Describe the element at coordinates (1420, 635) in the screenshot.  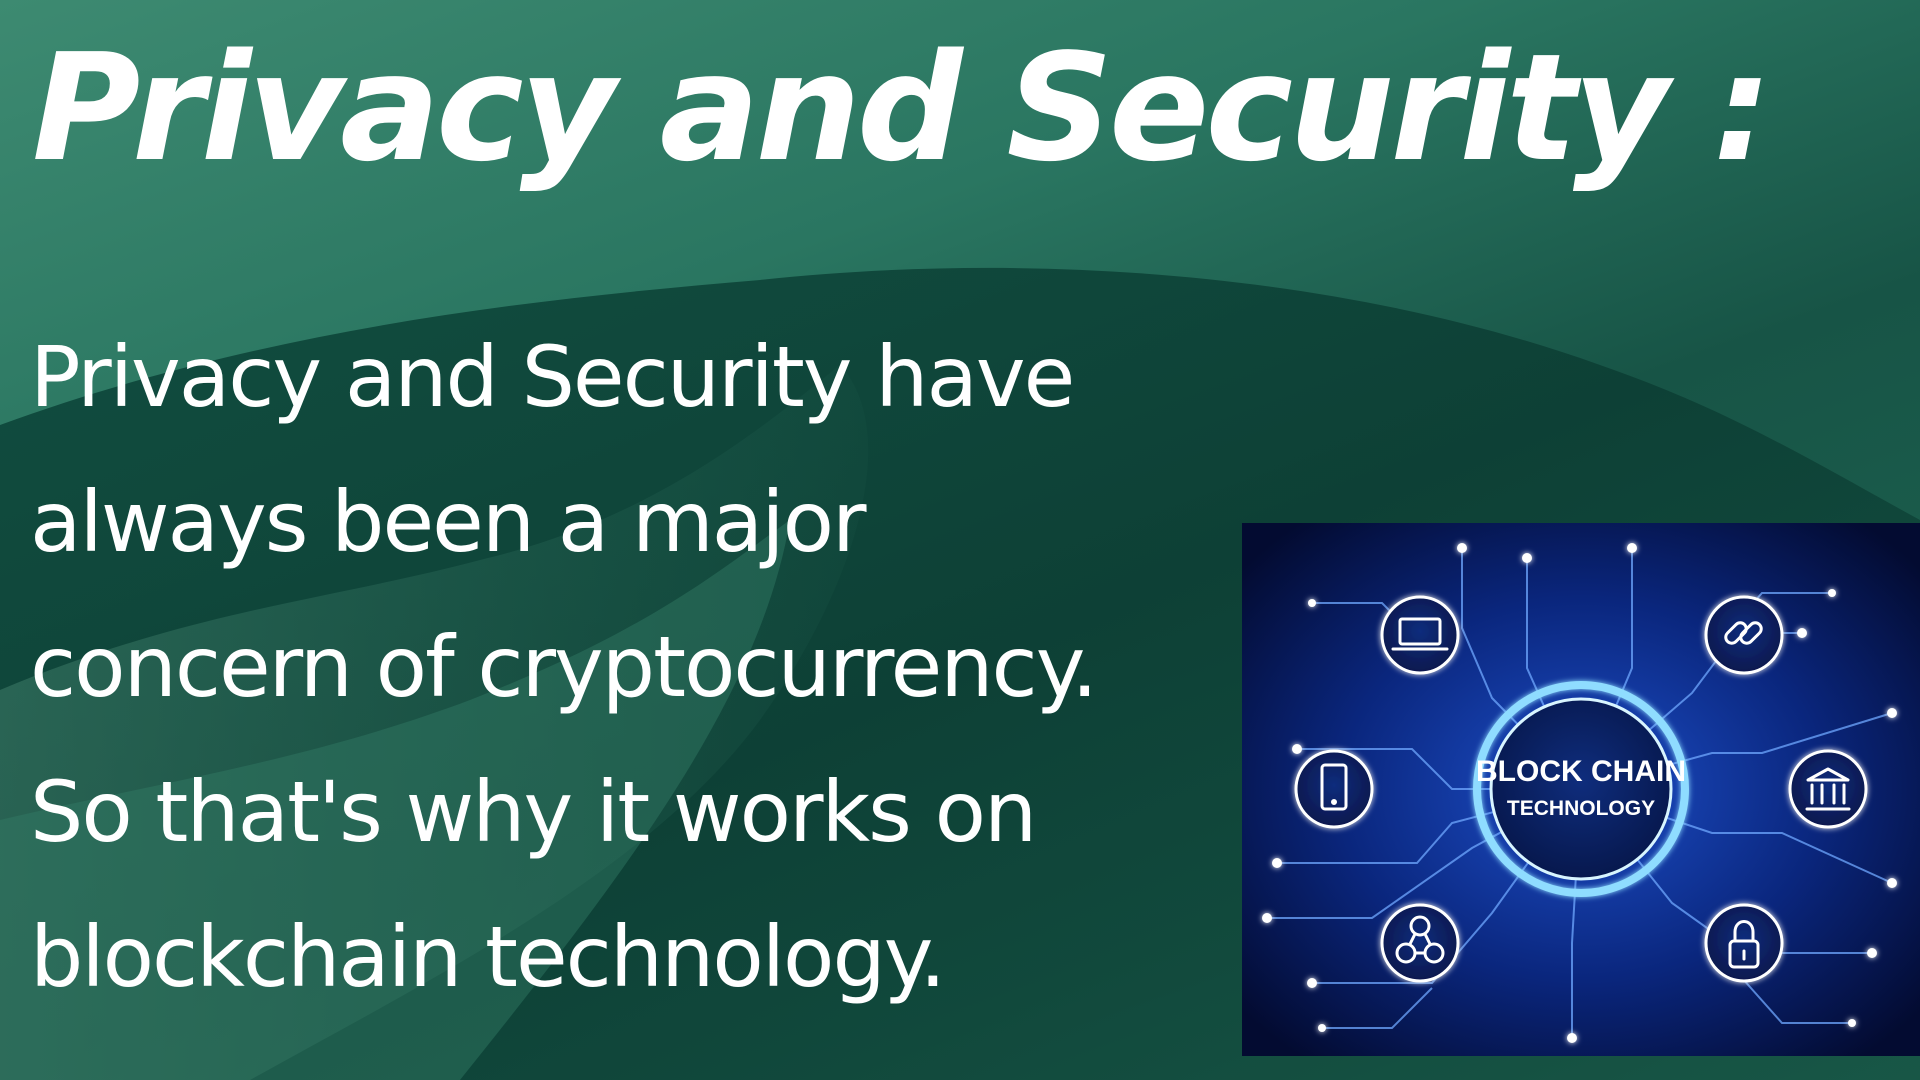
I see `laptop-node` at that location.